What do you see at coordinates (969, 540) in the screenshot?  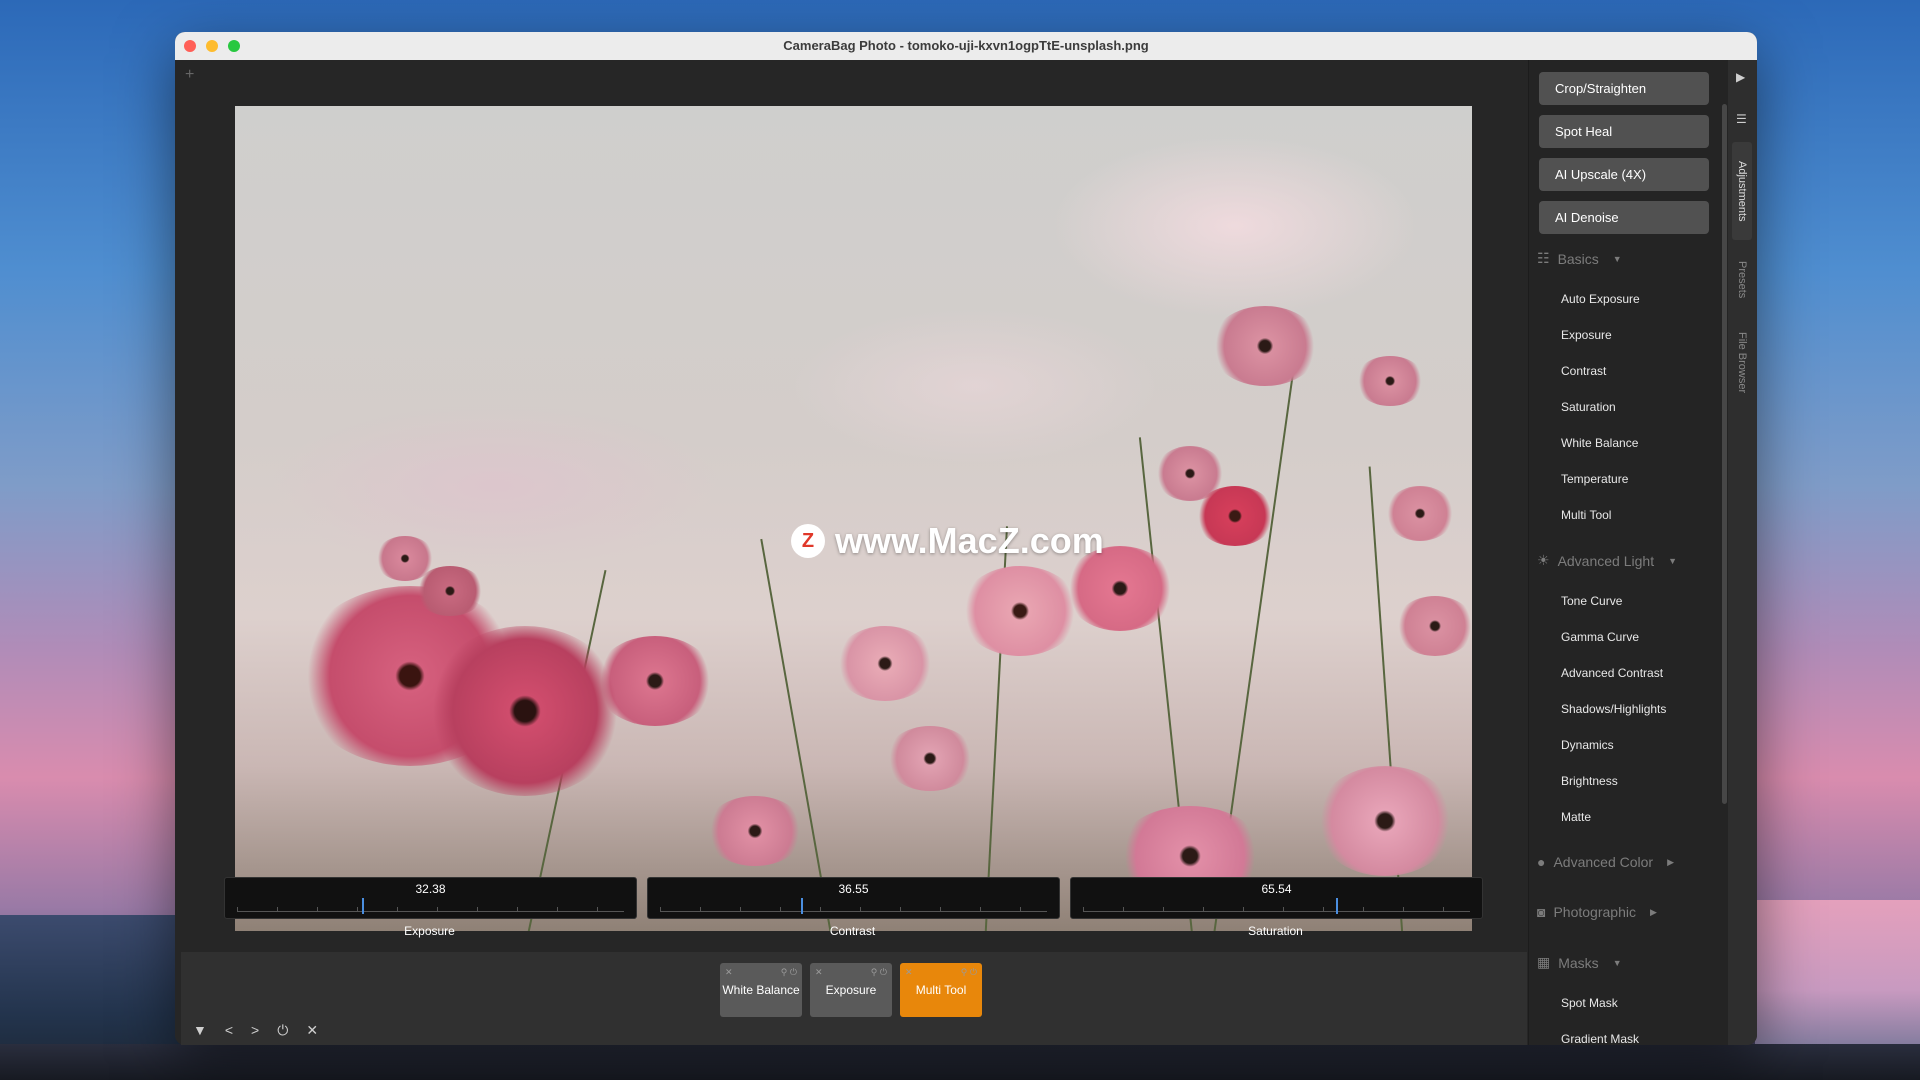 I see `watermark-text: www.MacZ.com` at bounding box center [969, 540].